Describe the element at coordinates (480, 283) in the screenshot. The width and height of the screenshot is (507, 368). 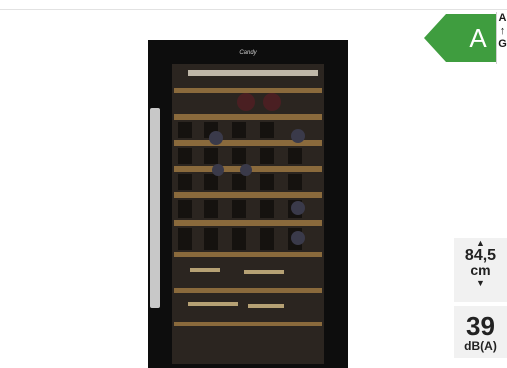
I see `caret-down-icon: ▼` at that location.